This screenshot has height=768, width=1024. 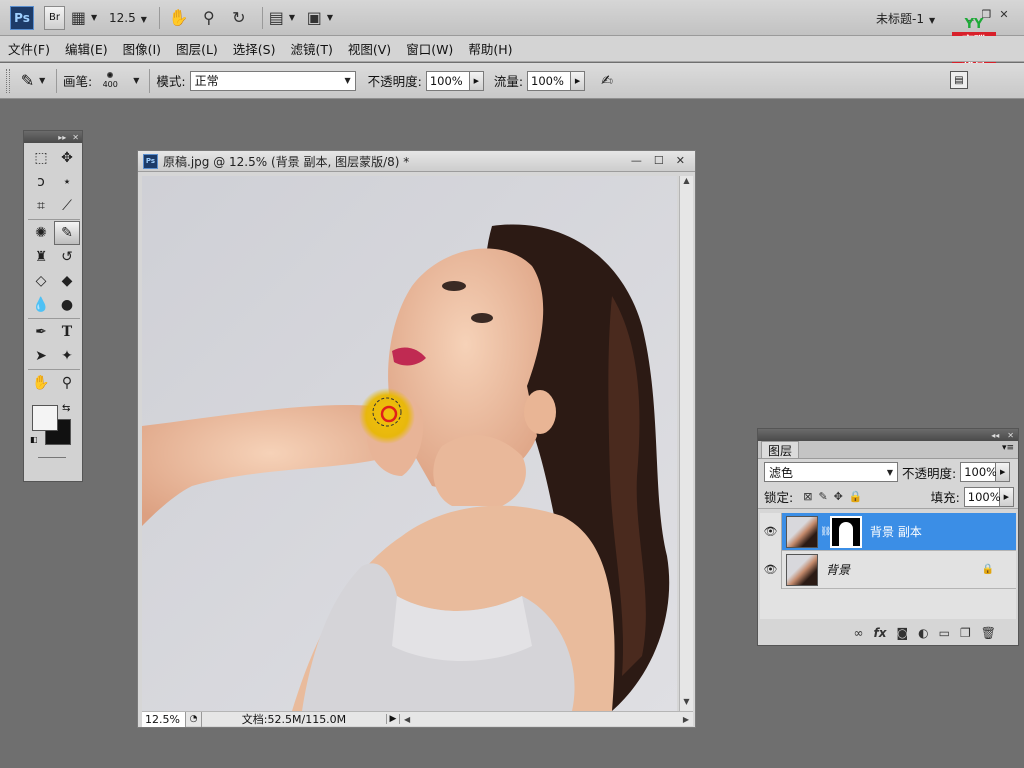 What do you see at coordinates (476, 80) in the screenshot?
I see `opacity-slider-toggle: ▶` at bounding box center [476, 80].